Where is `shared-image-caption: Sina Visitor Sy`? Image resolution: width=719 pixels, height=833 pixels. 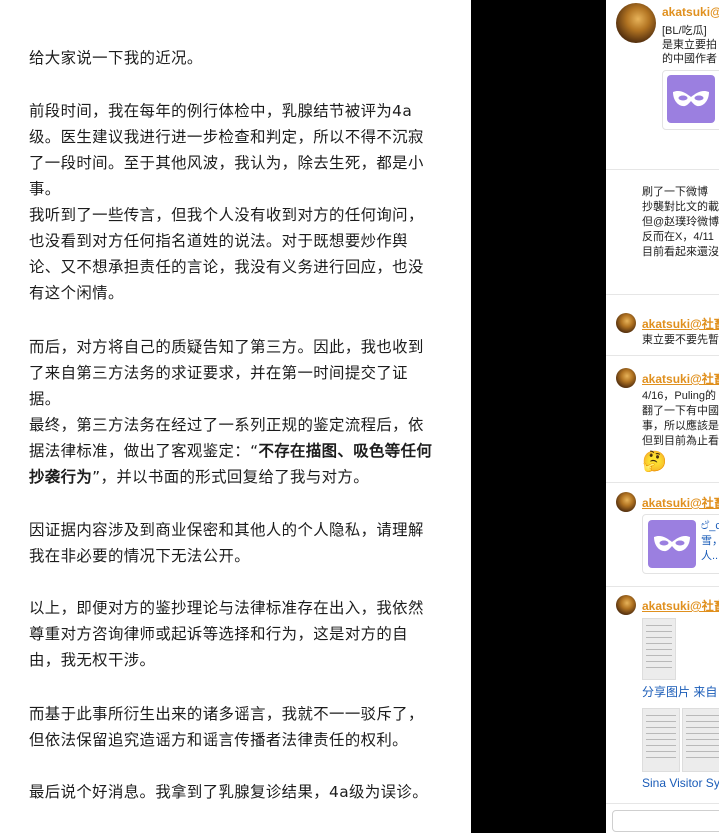
shared-image-caption: Sina Visitor Sy is located at coordinates (680, 783).